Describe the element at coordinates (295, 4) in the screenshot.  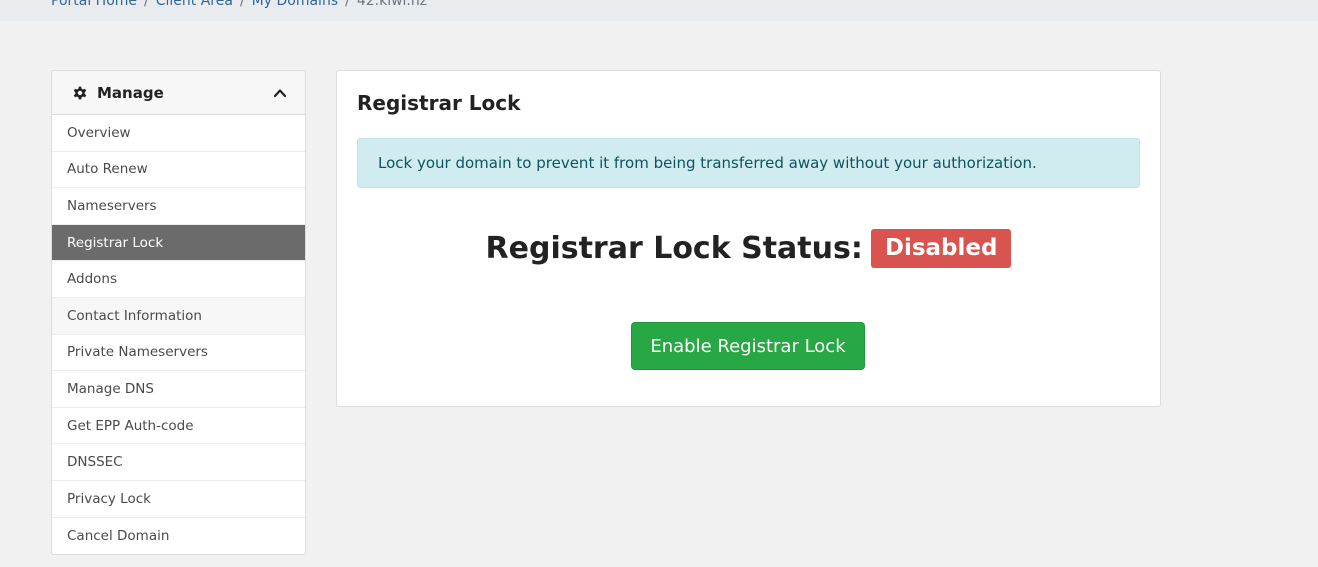
I see `breadcrumb-link-my-domains: My Domains` at that location.